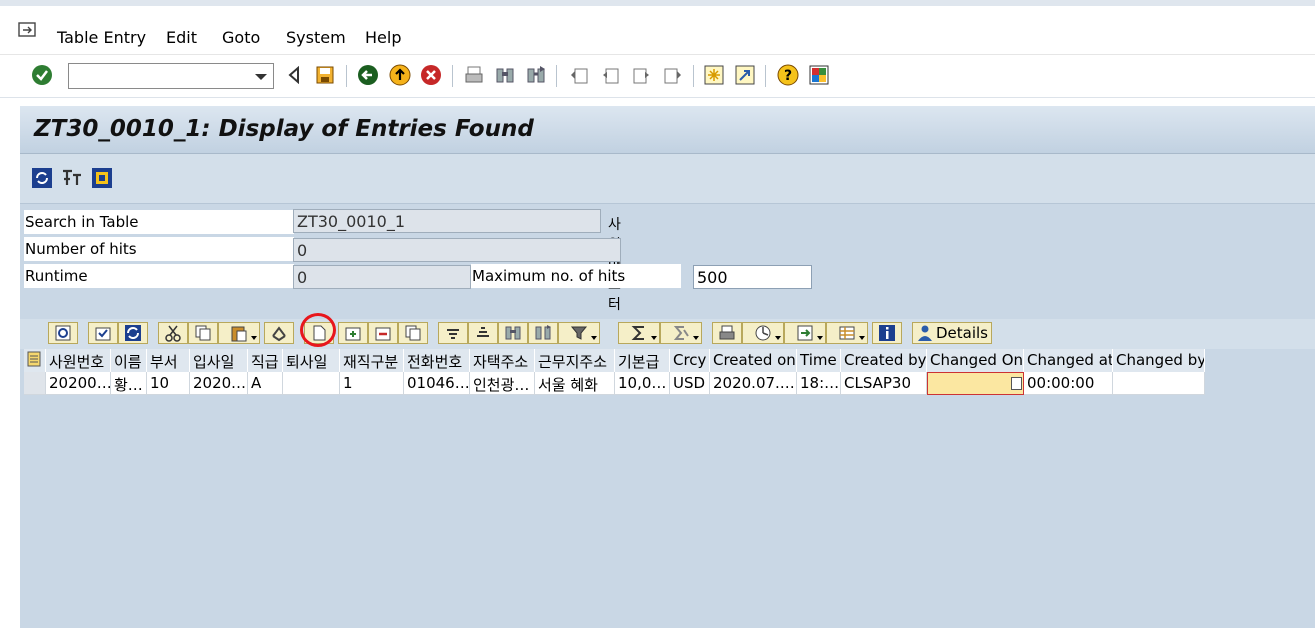  I want to click on display-icon, so click(102, 178).